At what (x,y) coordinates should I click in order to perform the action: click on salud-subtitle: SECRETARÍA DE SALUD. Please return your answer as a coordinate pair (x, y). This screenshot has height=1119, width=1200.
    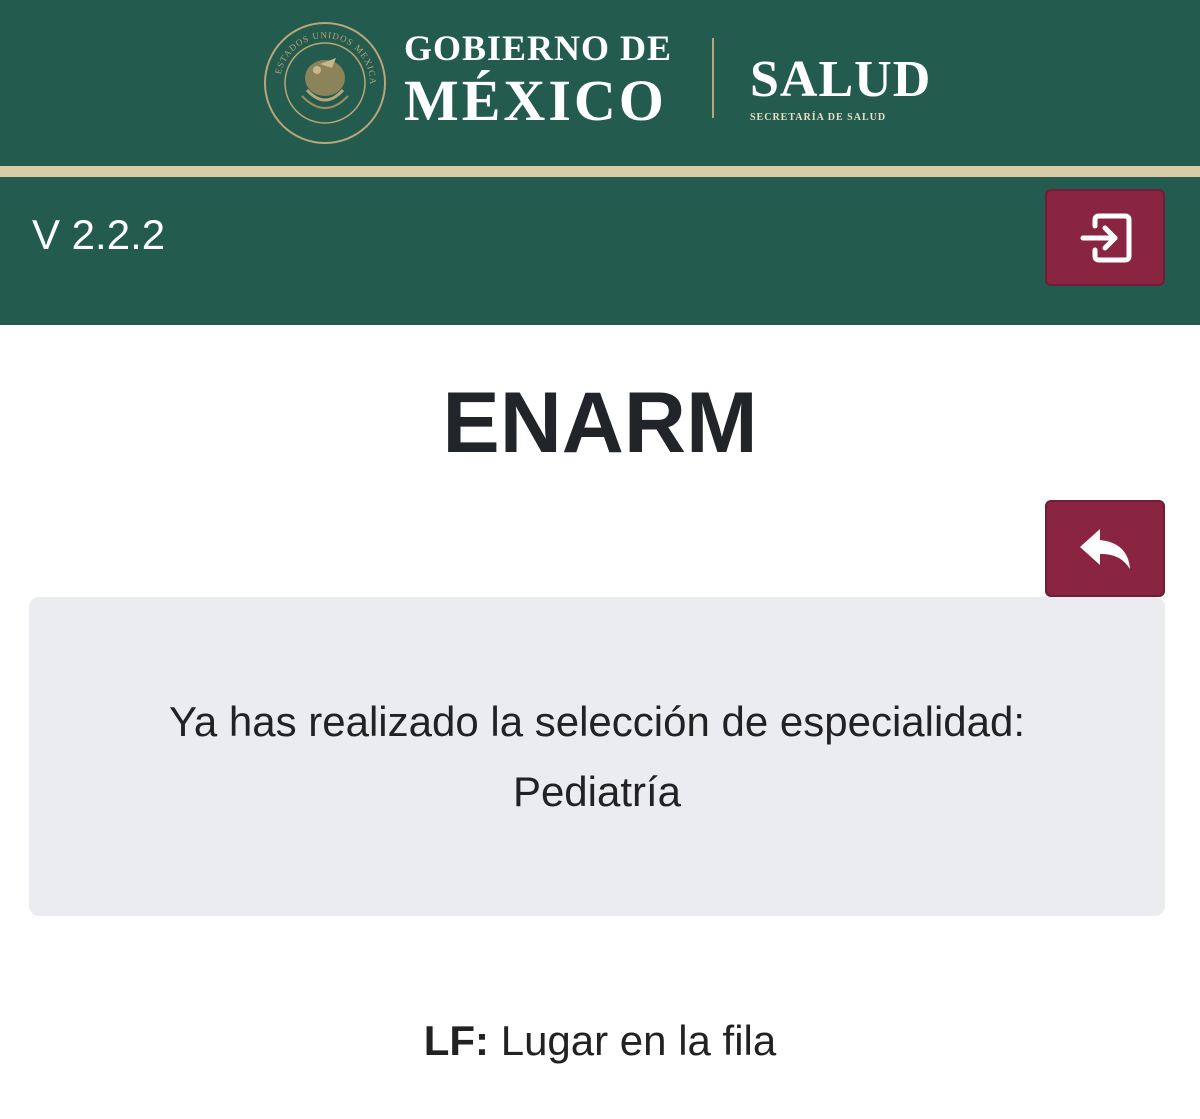
    Looking at the image, I should click on (818, 117).